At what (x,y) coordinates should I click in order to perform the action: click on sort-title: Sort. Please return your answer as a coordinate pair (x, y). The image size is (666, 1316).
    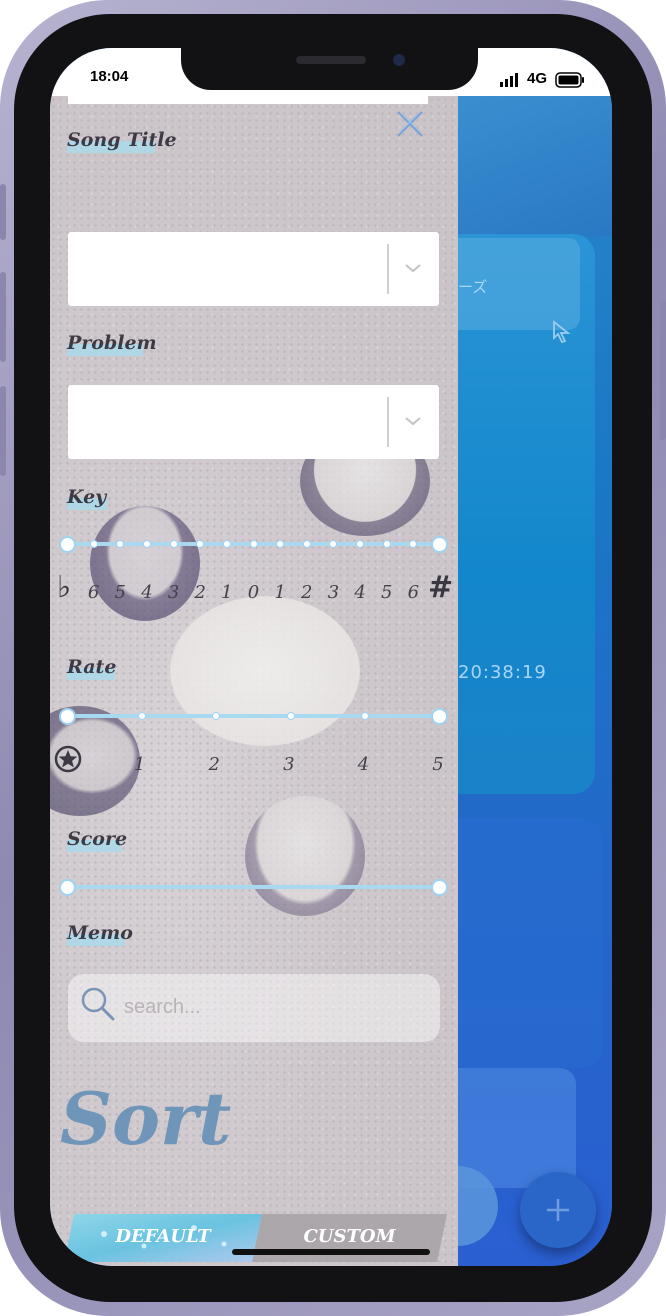
    Looking at the image, I should click on (146, 1118).